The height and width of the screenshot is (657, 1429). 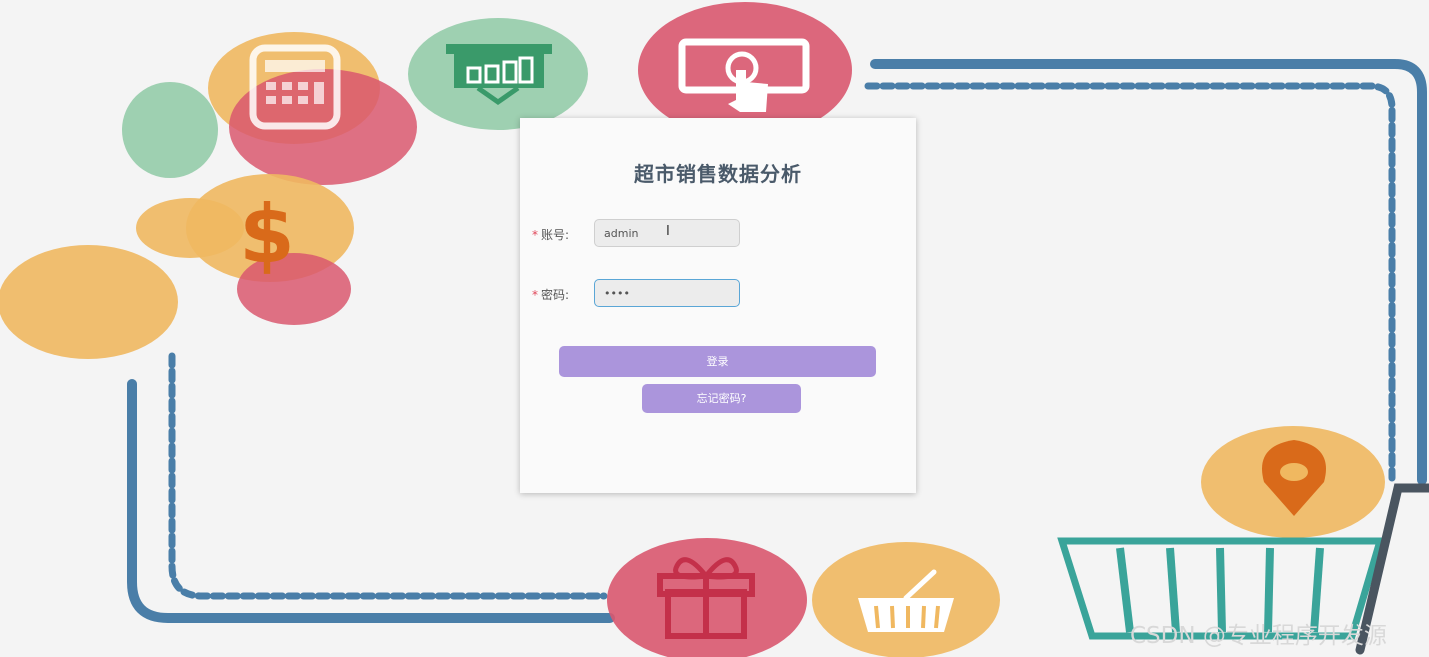 What do you see at coordinates (668, 231) in the screenshot?
I see `text-cursor-icon: I` at bounding box center [668, 231].